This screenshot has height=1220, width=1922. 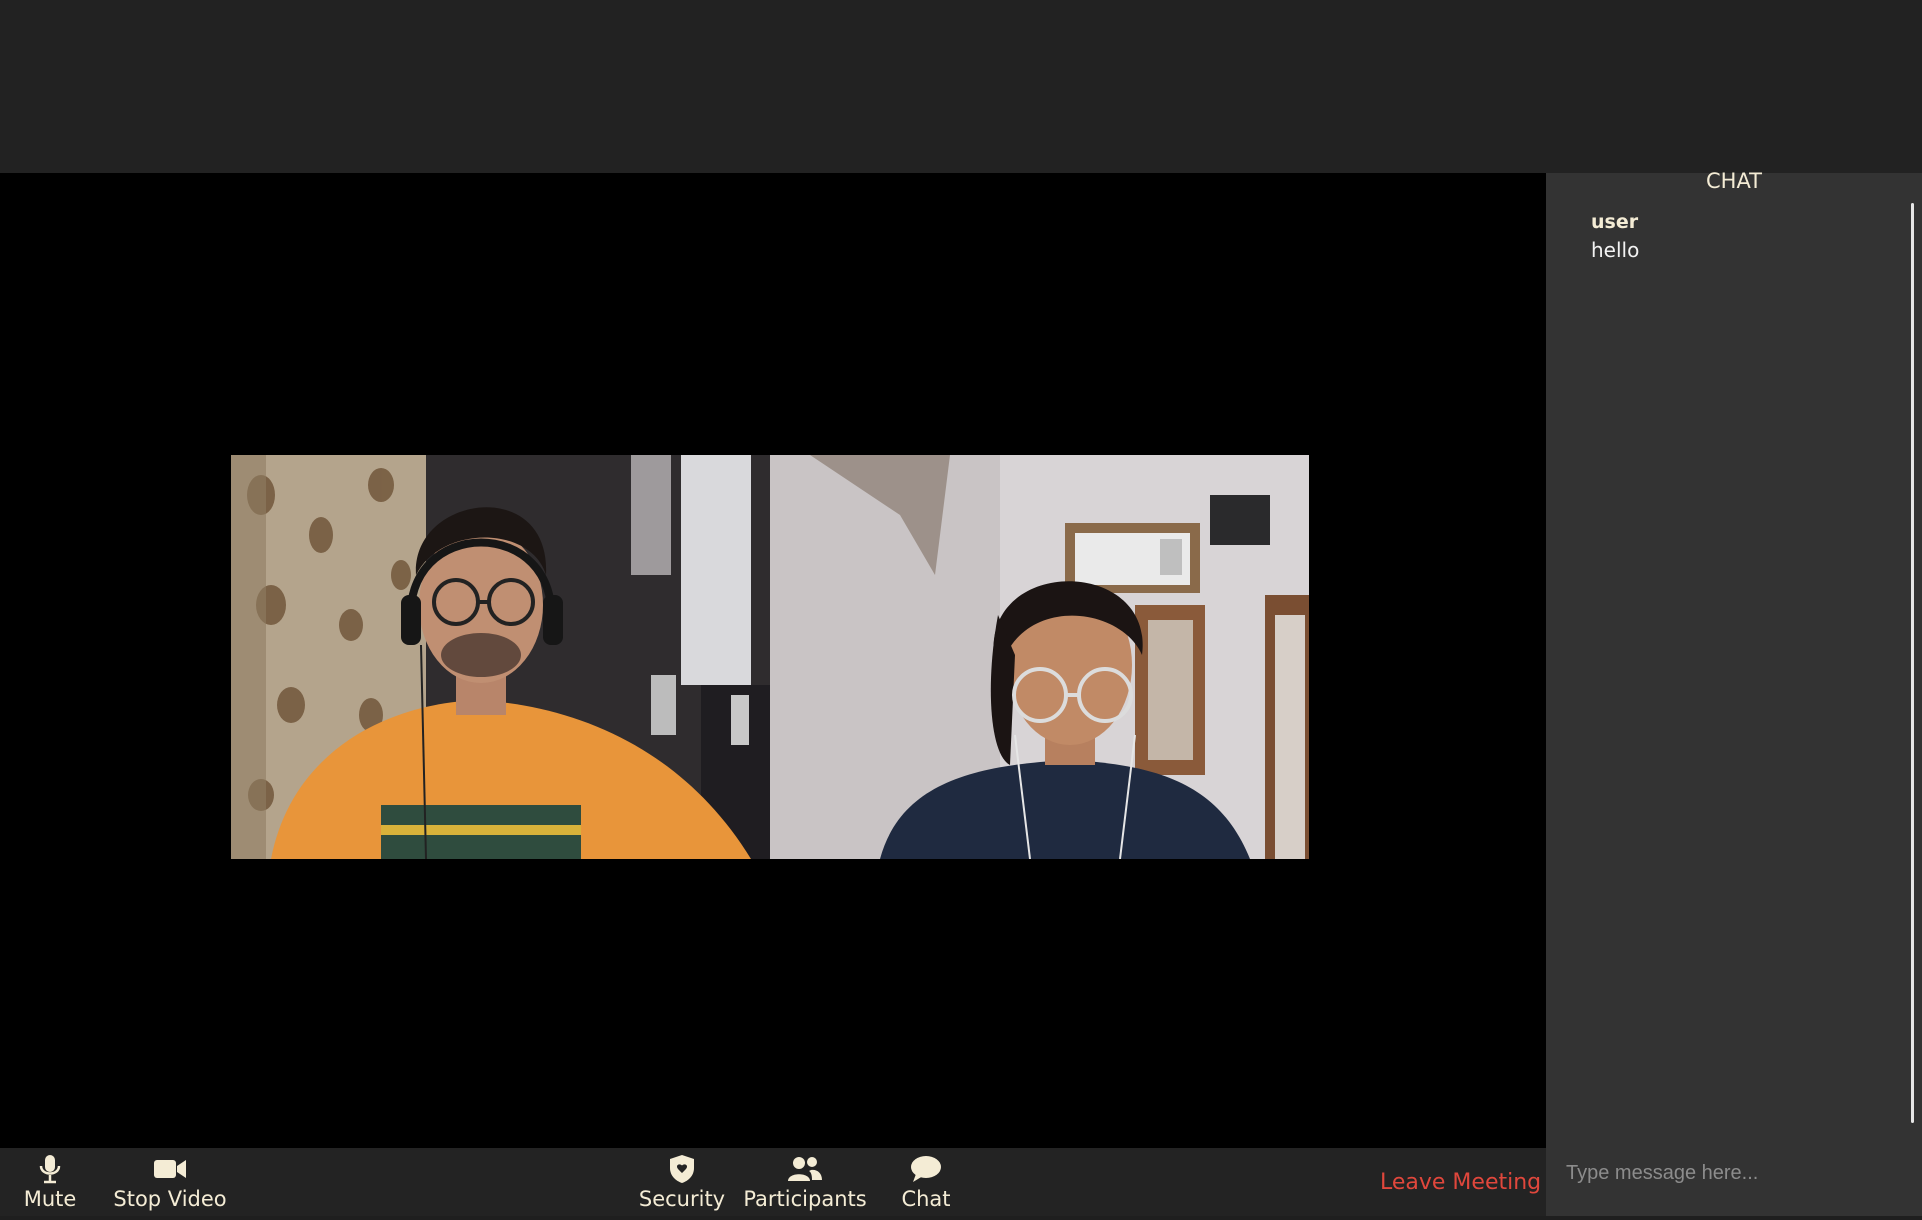 What do you see at coordinates (1615, 222) in the screenshot?
I see `chat-message-sender: user` at bounding box center [1615, 222].